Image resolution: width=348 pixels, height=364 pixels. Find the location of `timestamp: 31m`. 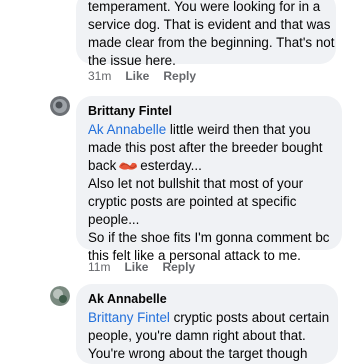

timestamp: 31m is located at coordinates (100, 76).